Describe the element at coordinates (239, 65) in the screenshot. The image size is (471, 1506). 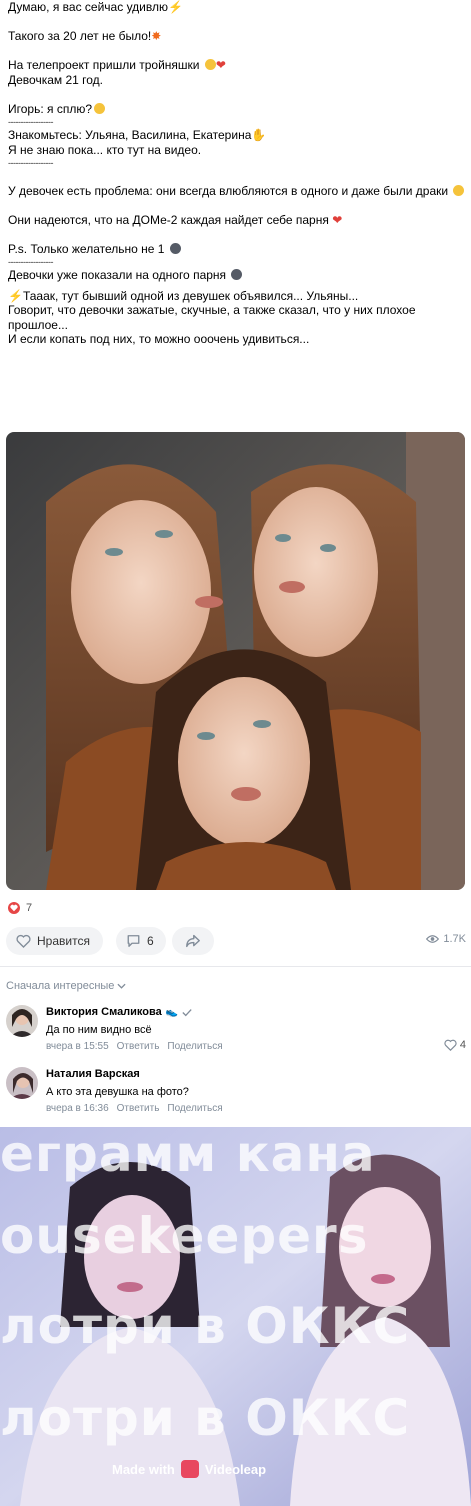
I see `post-line: На телепроект пришли тройняшки ❤` at that location.